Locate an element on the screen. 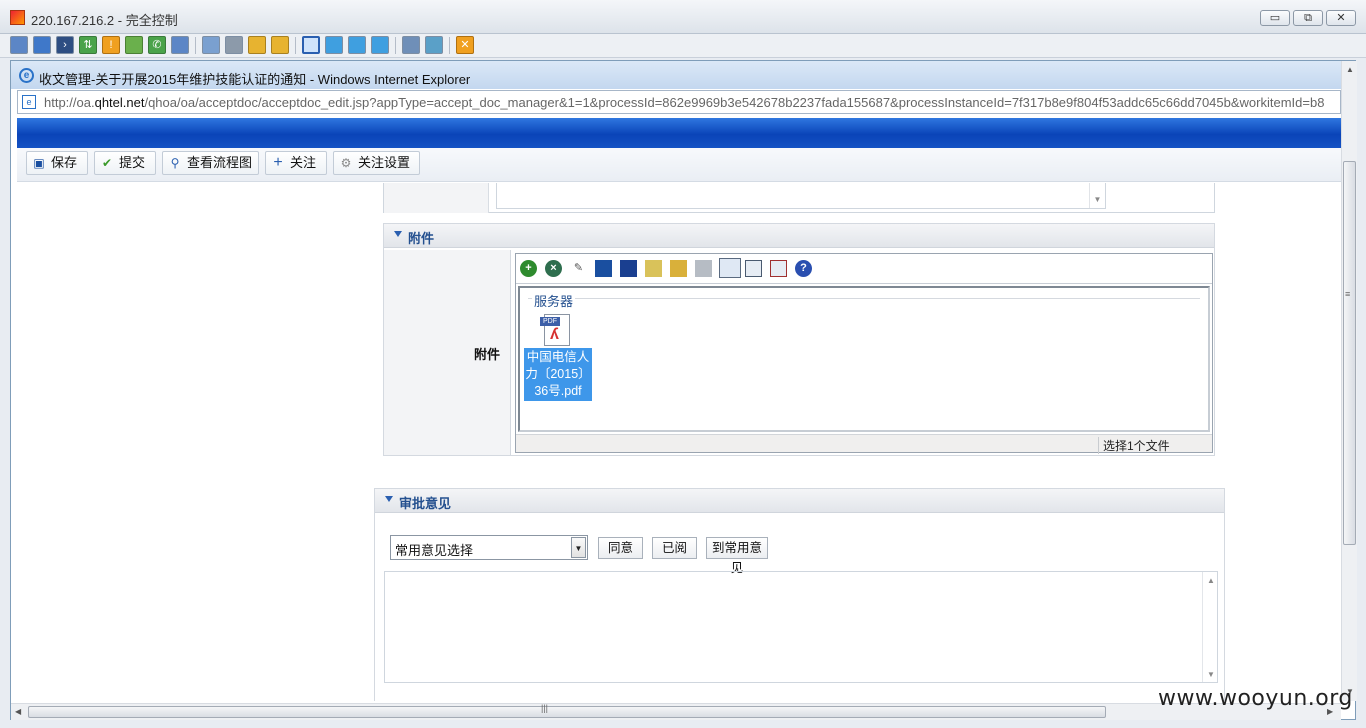 The height and width of the screenshot is (728, 1366). phone-icon: ✆ is located at coordinates (157, 45).